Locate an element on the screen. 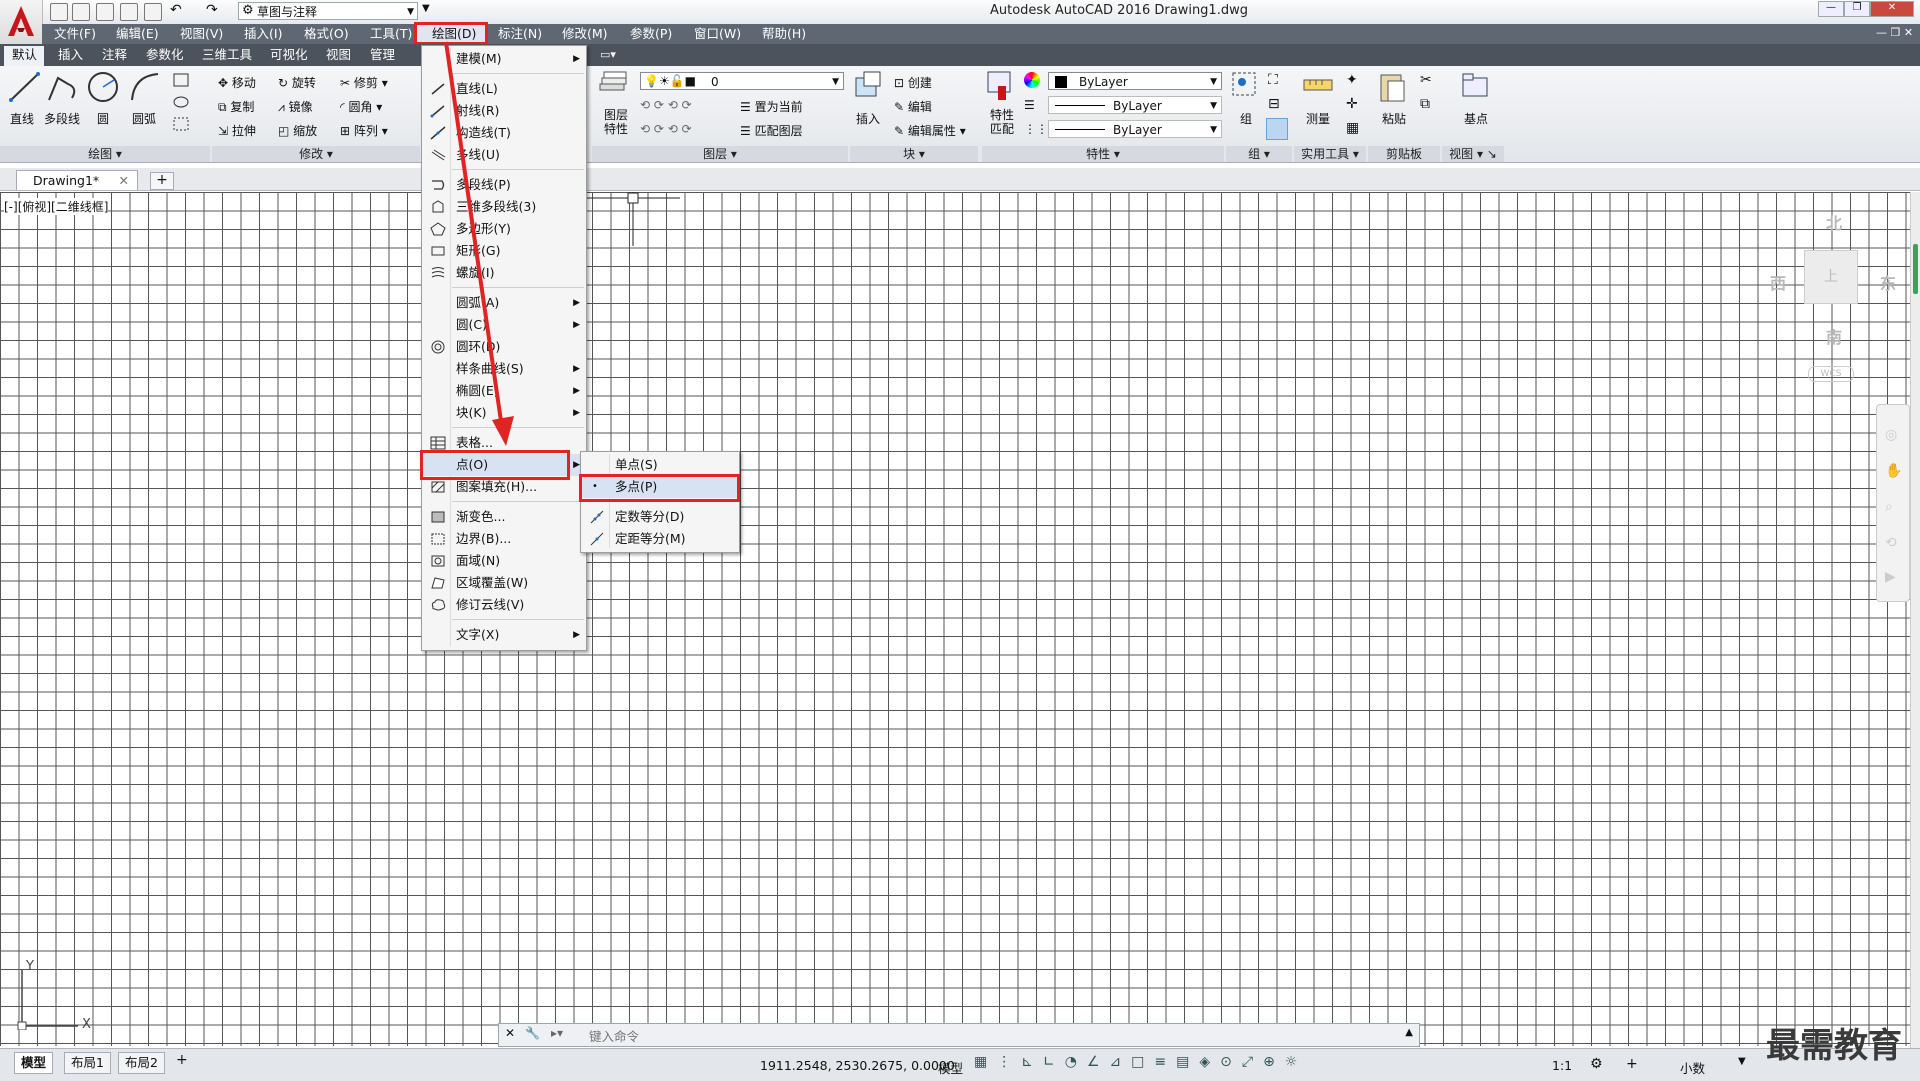  menu-item-wipeout: 区域覆盖(W) is located at coordinates (504, 583).